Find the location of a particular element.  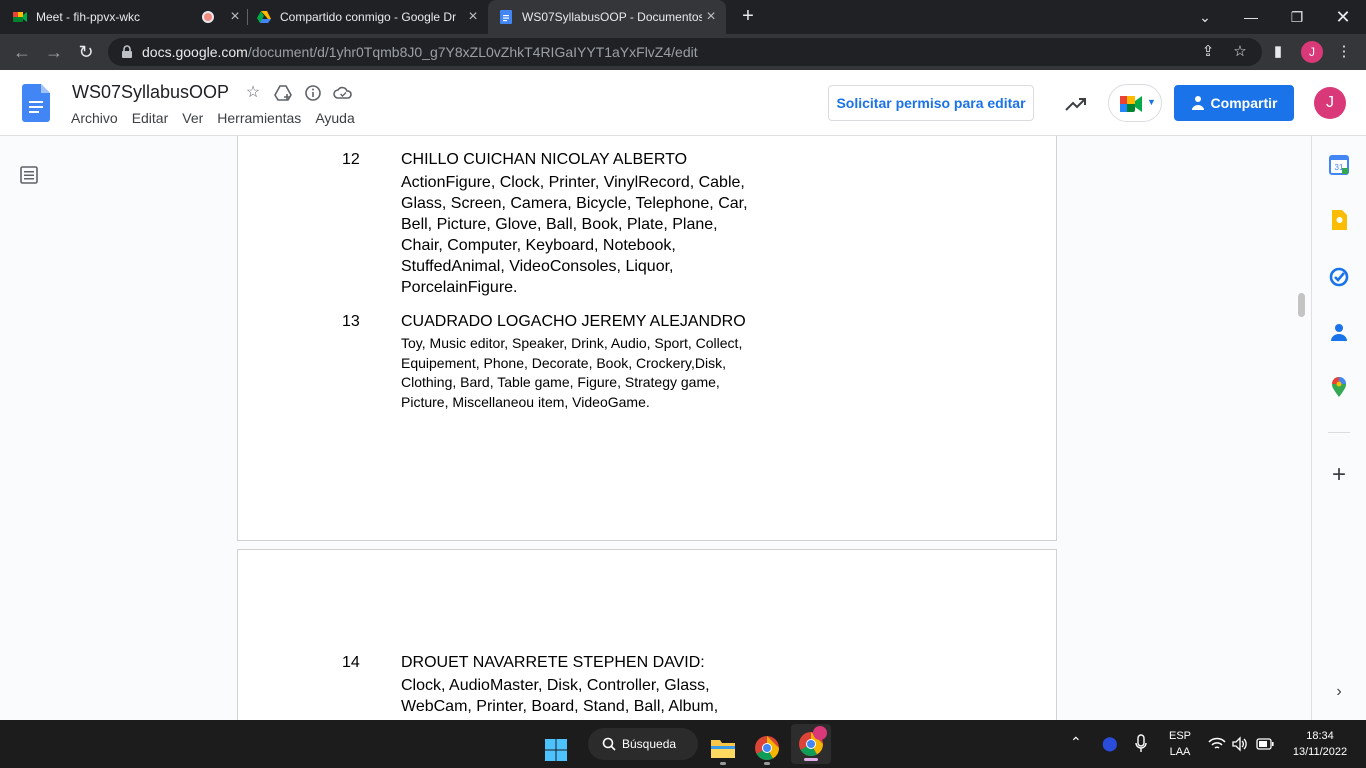

menu-herramientas: Herramientas is located at coordinates (259, 118).